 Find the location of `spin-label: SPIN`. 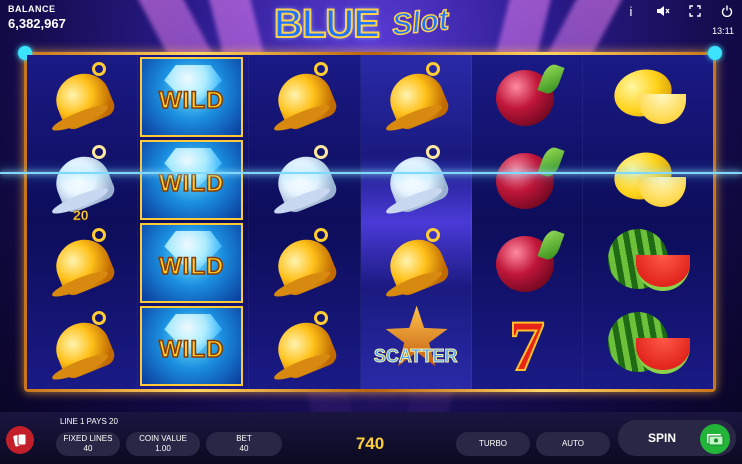

spin-label: SPIN is located at coordinates (662, 438).